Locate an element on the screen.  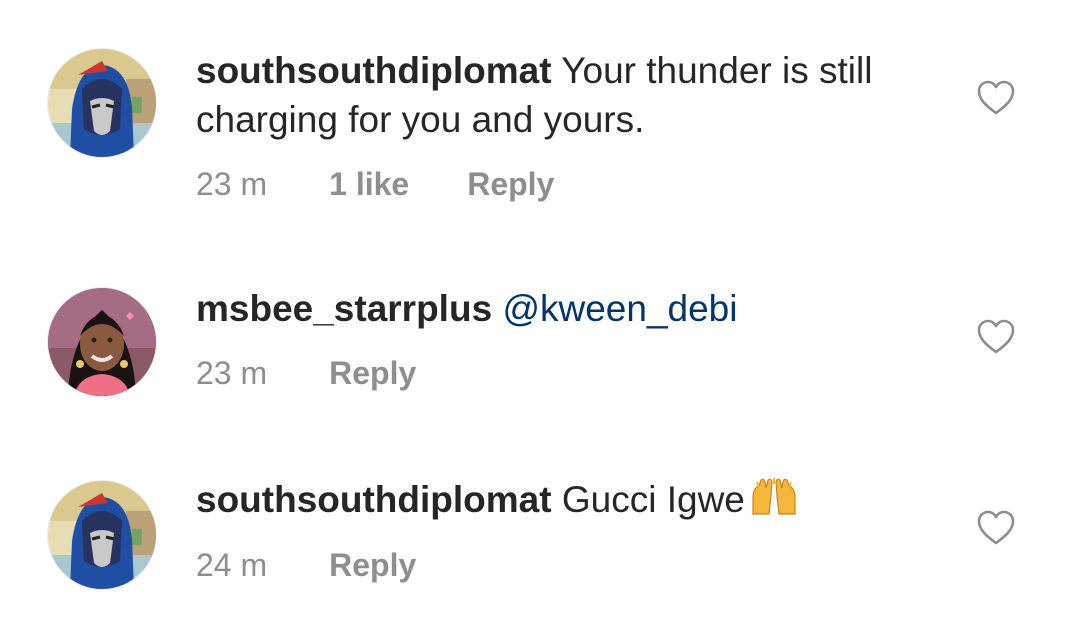
comment-text: southsouthdiplomat Gucci Igwe is located at coordinates (546, 501).